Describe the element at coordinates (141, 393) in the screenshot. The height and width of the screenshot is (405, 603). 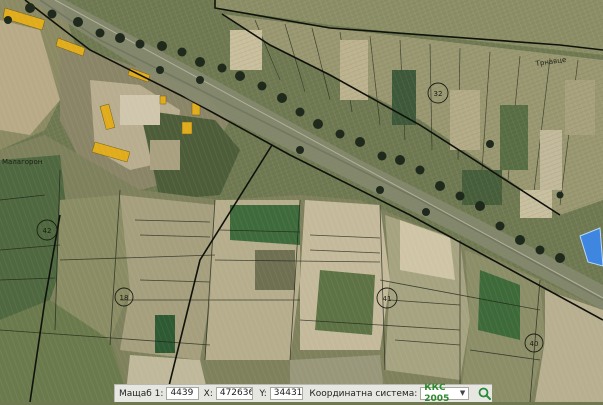
I see `scale-label: Мащаб 1:` at that location.